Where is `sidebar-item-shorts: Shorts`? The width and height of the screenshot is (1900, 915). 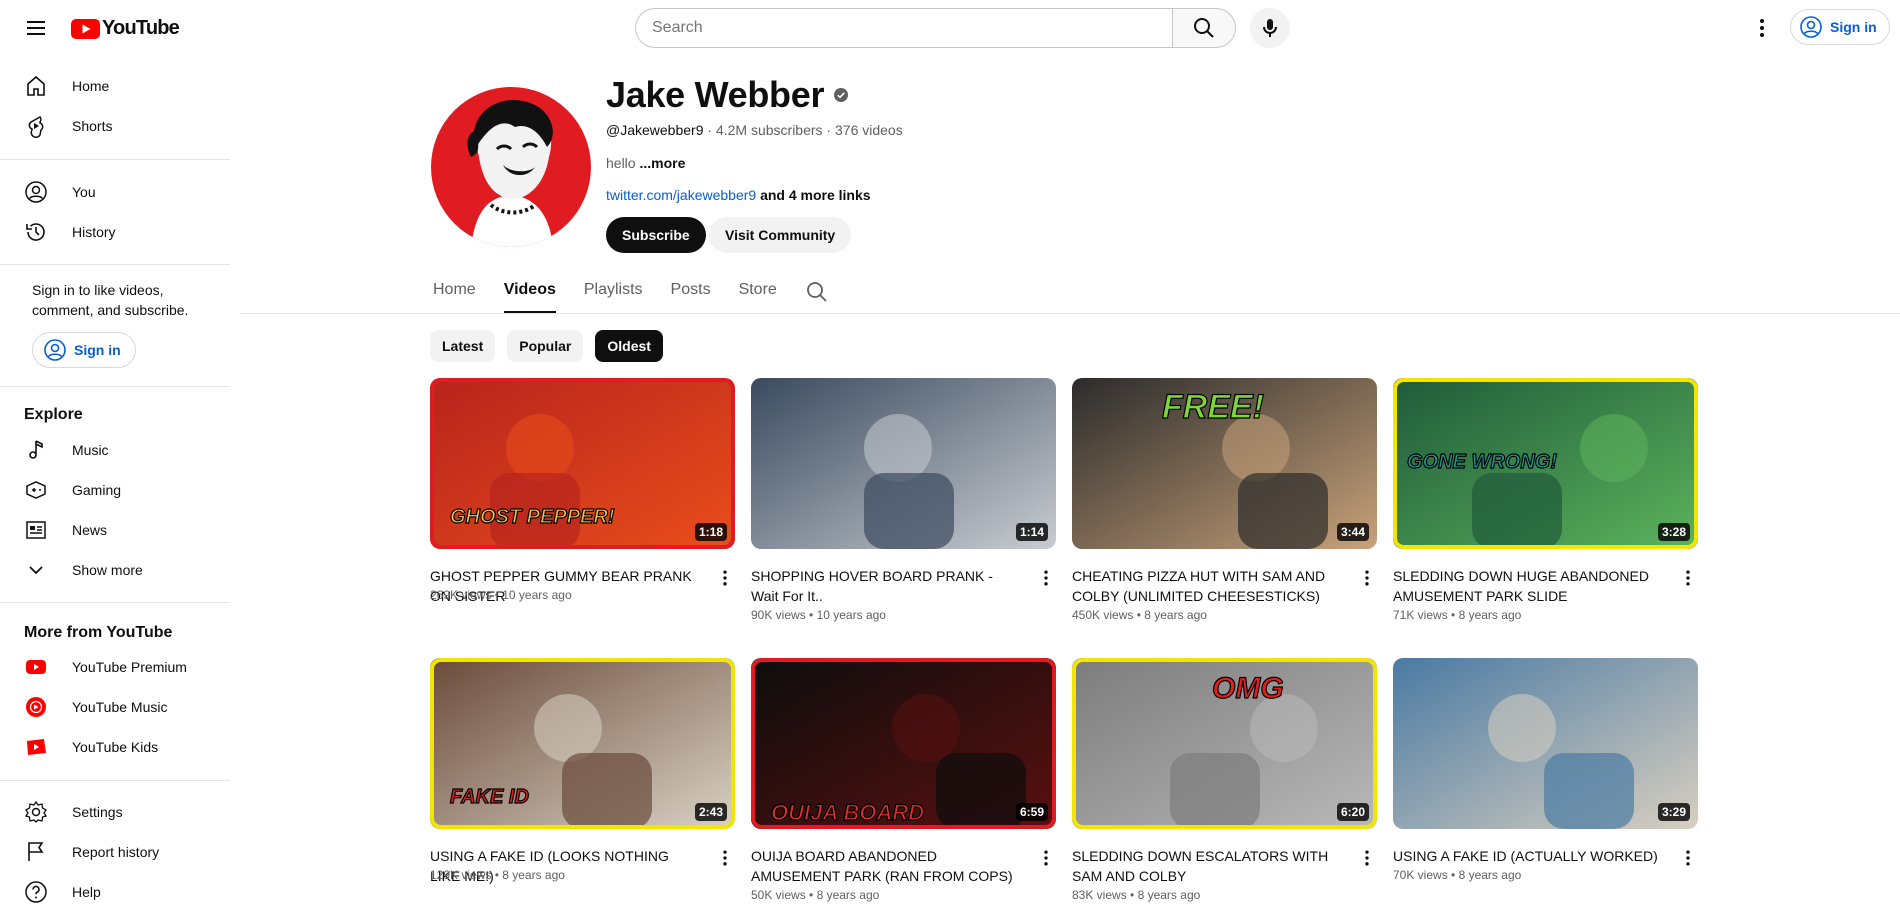
sidebar-item-shorts: Shorts is located at coordinates (114, 126).